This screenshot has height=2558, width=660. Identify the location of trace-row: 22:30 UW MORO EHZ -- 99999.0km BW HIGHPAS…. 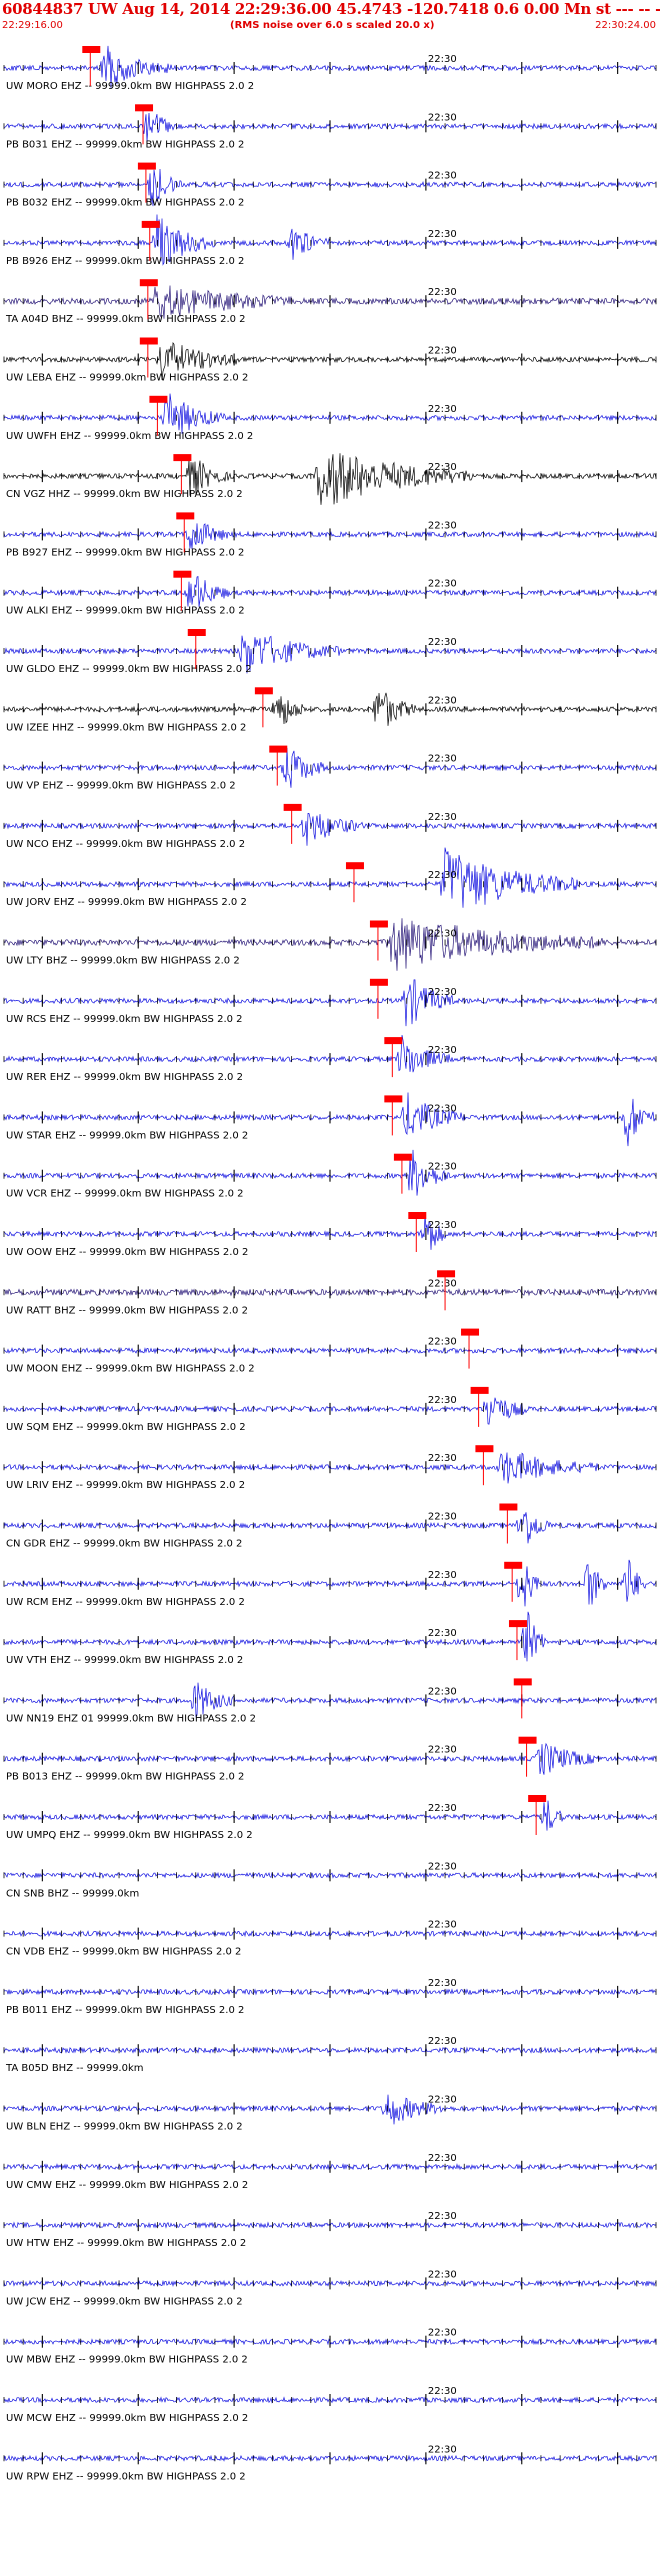
(330, 68).